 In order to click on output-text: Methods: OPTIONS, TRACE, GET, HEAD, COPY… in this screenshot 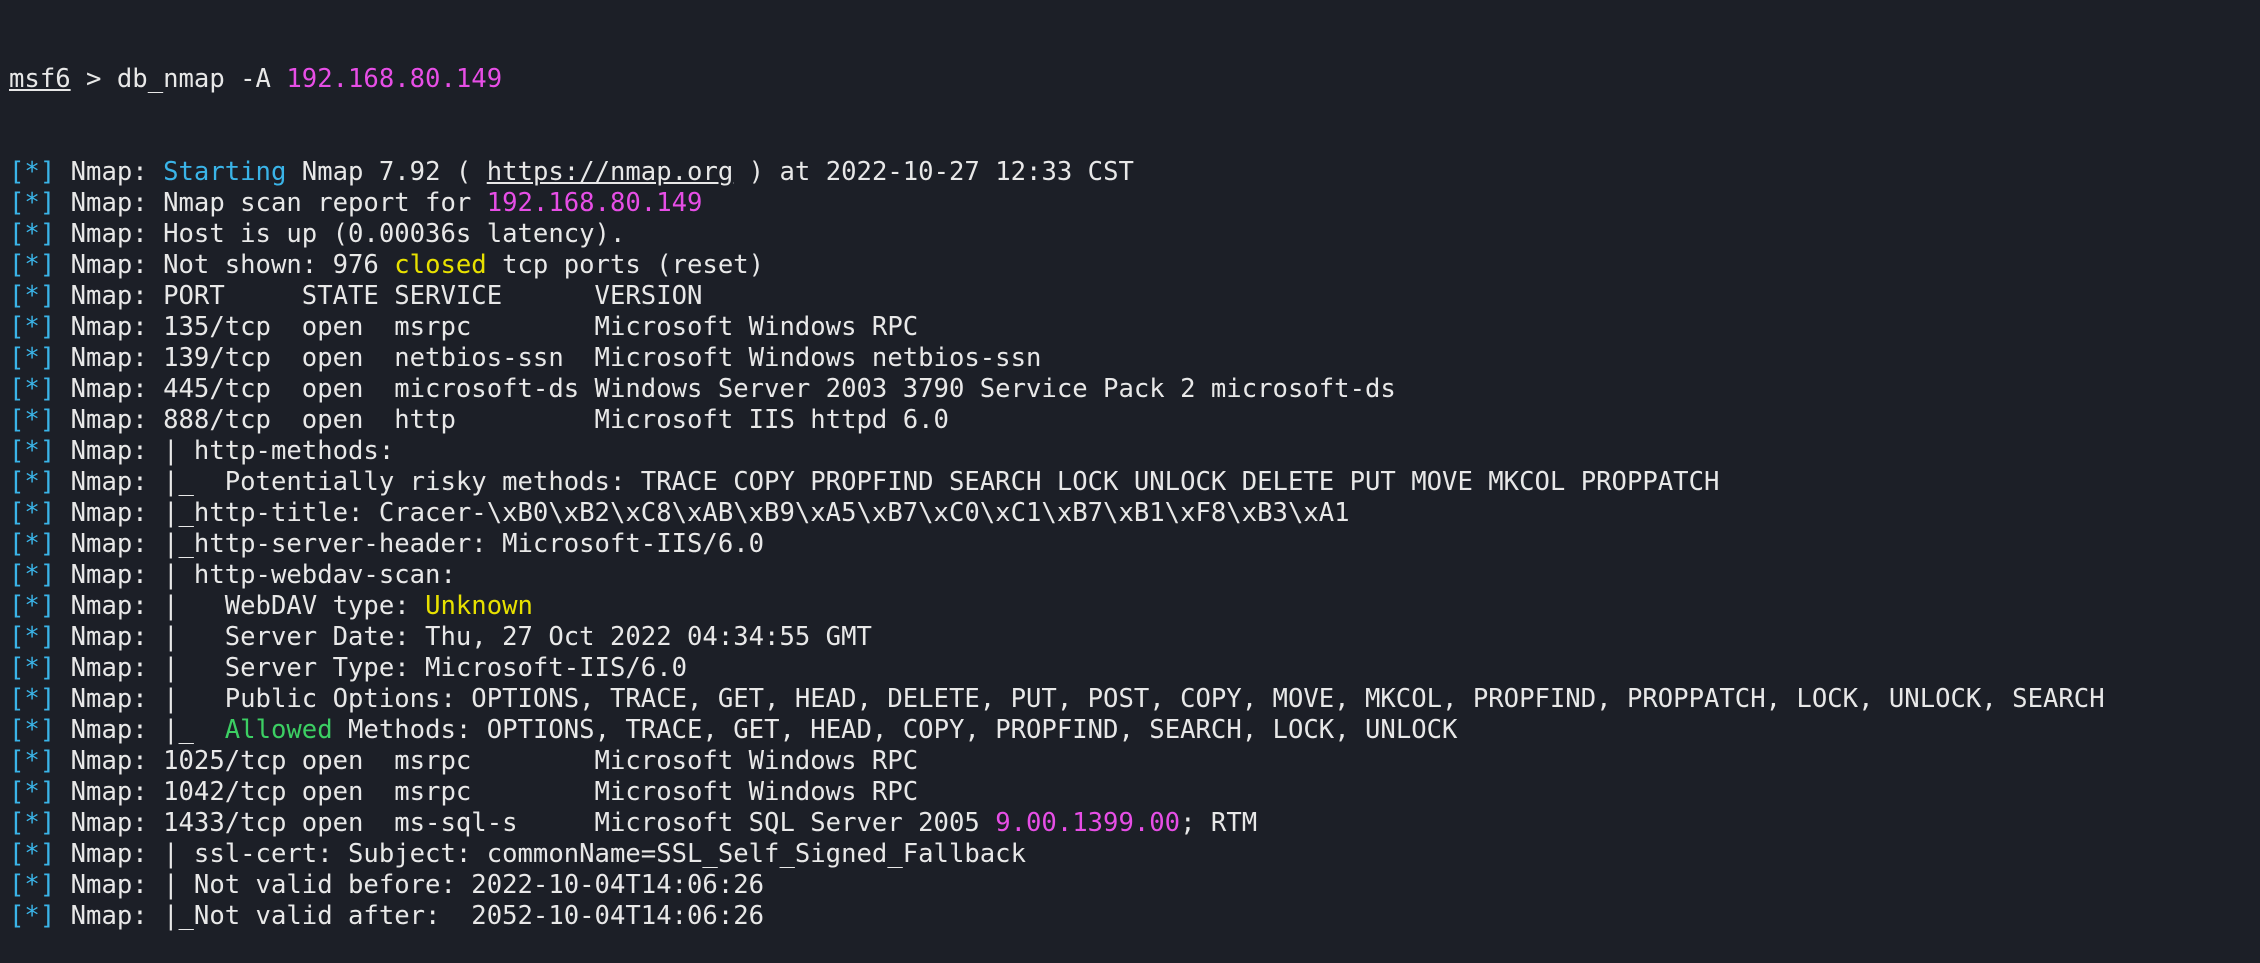, I will do `click(895, 730)`.